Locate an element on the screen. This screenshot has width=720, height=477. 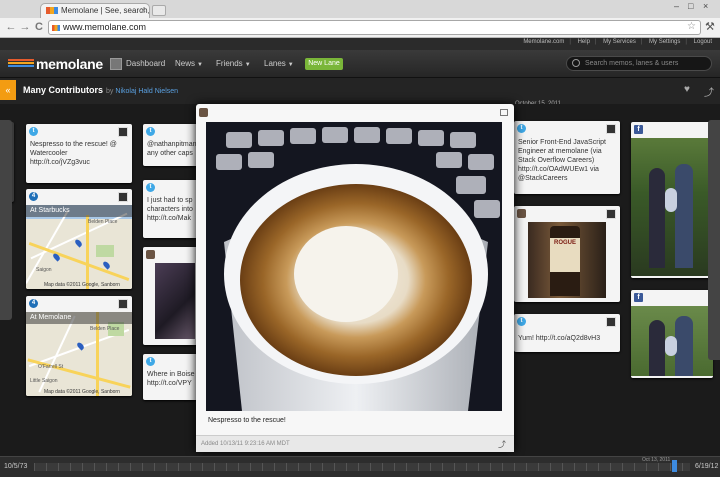
url-text: www.memolane.com is located at coordinates (105, 27).